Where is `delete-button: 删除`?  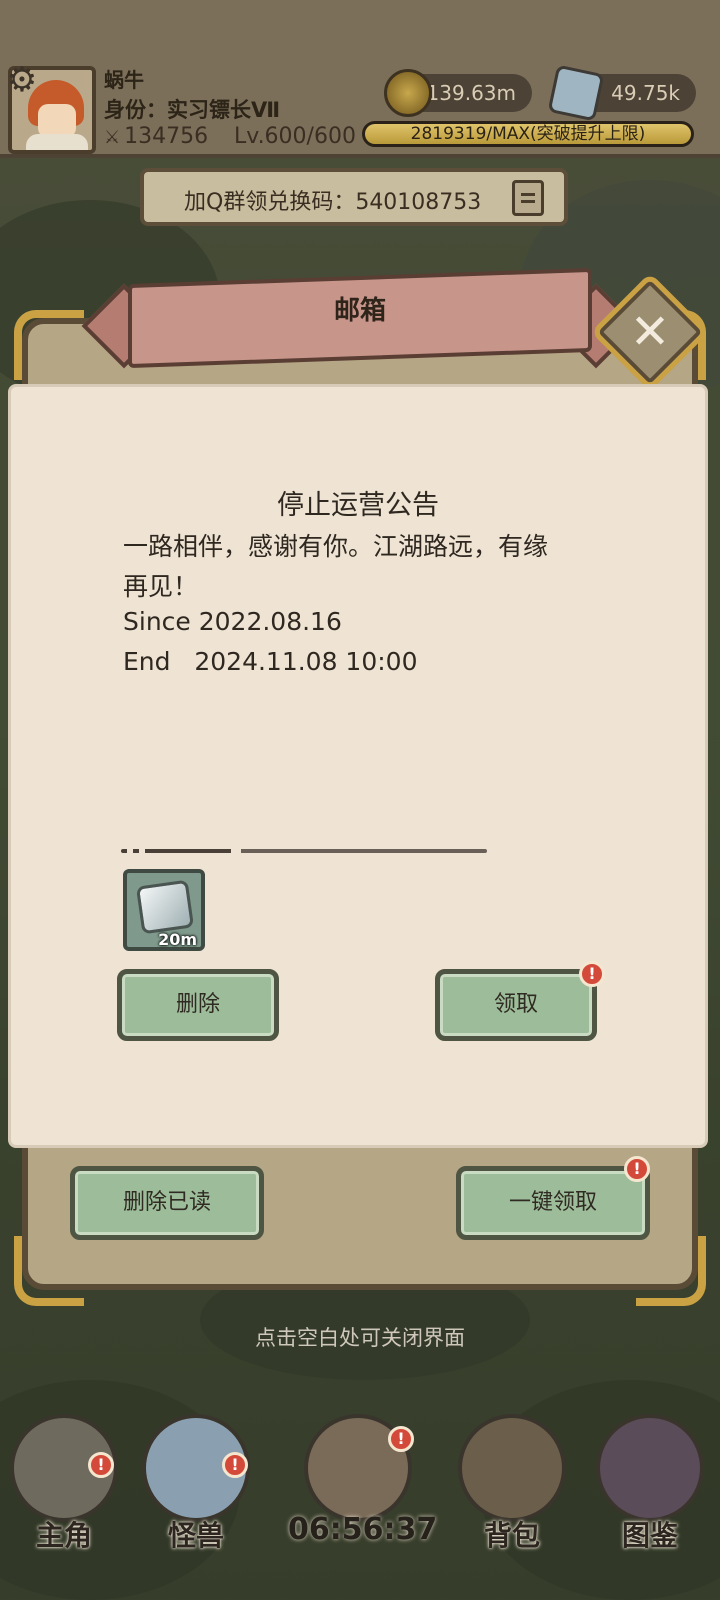 delete-button: 删除 is located at coordinates (198, 1005).